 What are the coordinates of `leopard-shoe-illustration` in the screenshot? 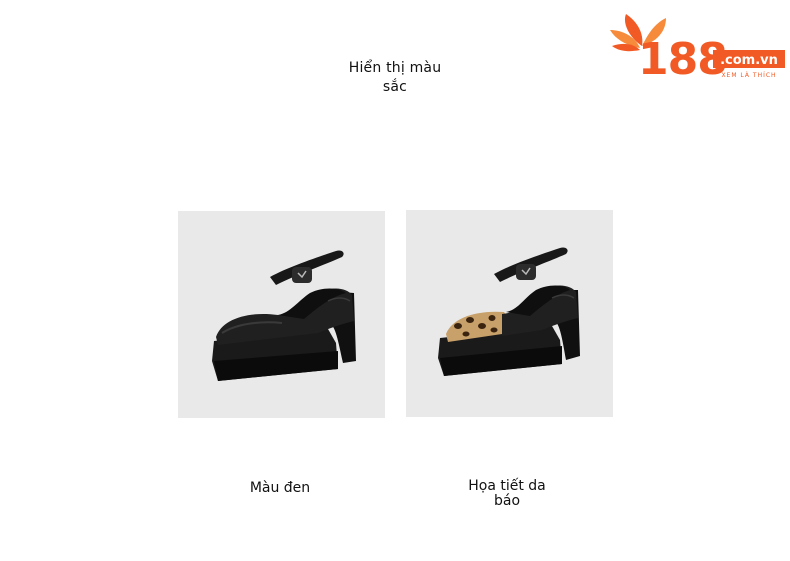 It's located at (509, 311).